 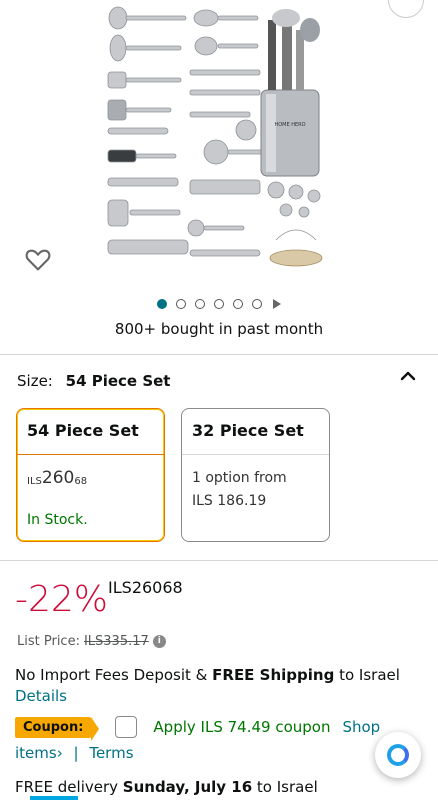 I want to click on size-label: Size:, so click(x=35, y=381).